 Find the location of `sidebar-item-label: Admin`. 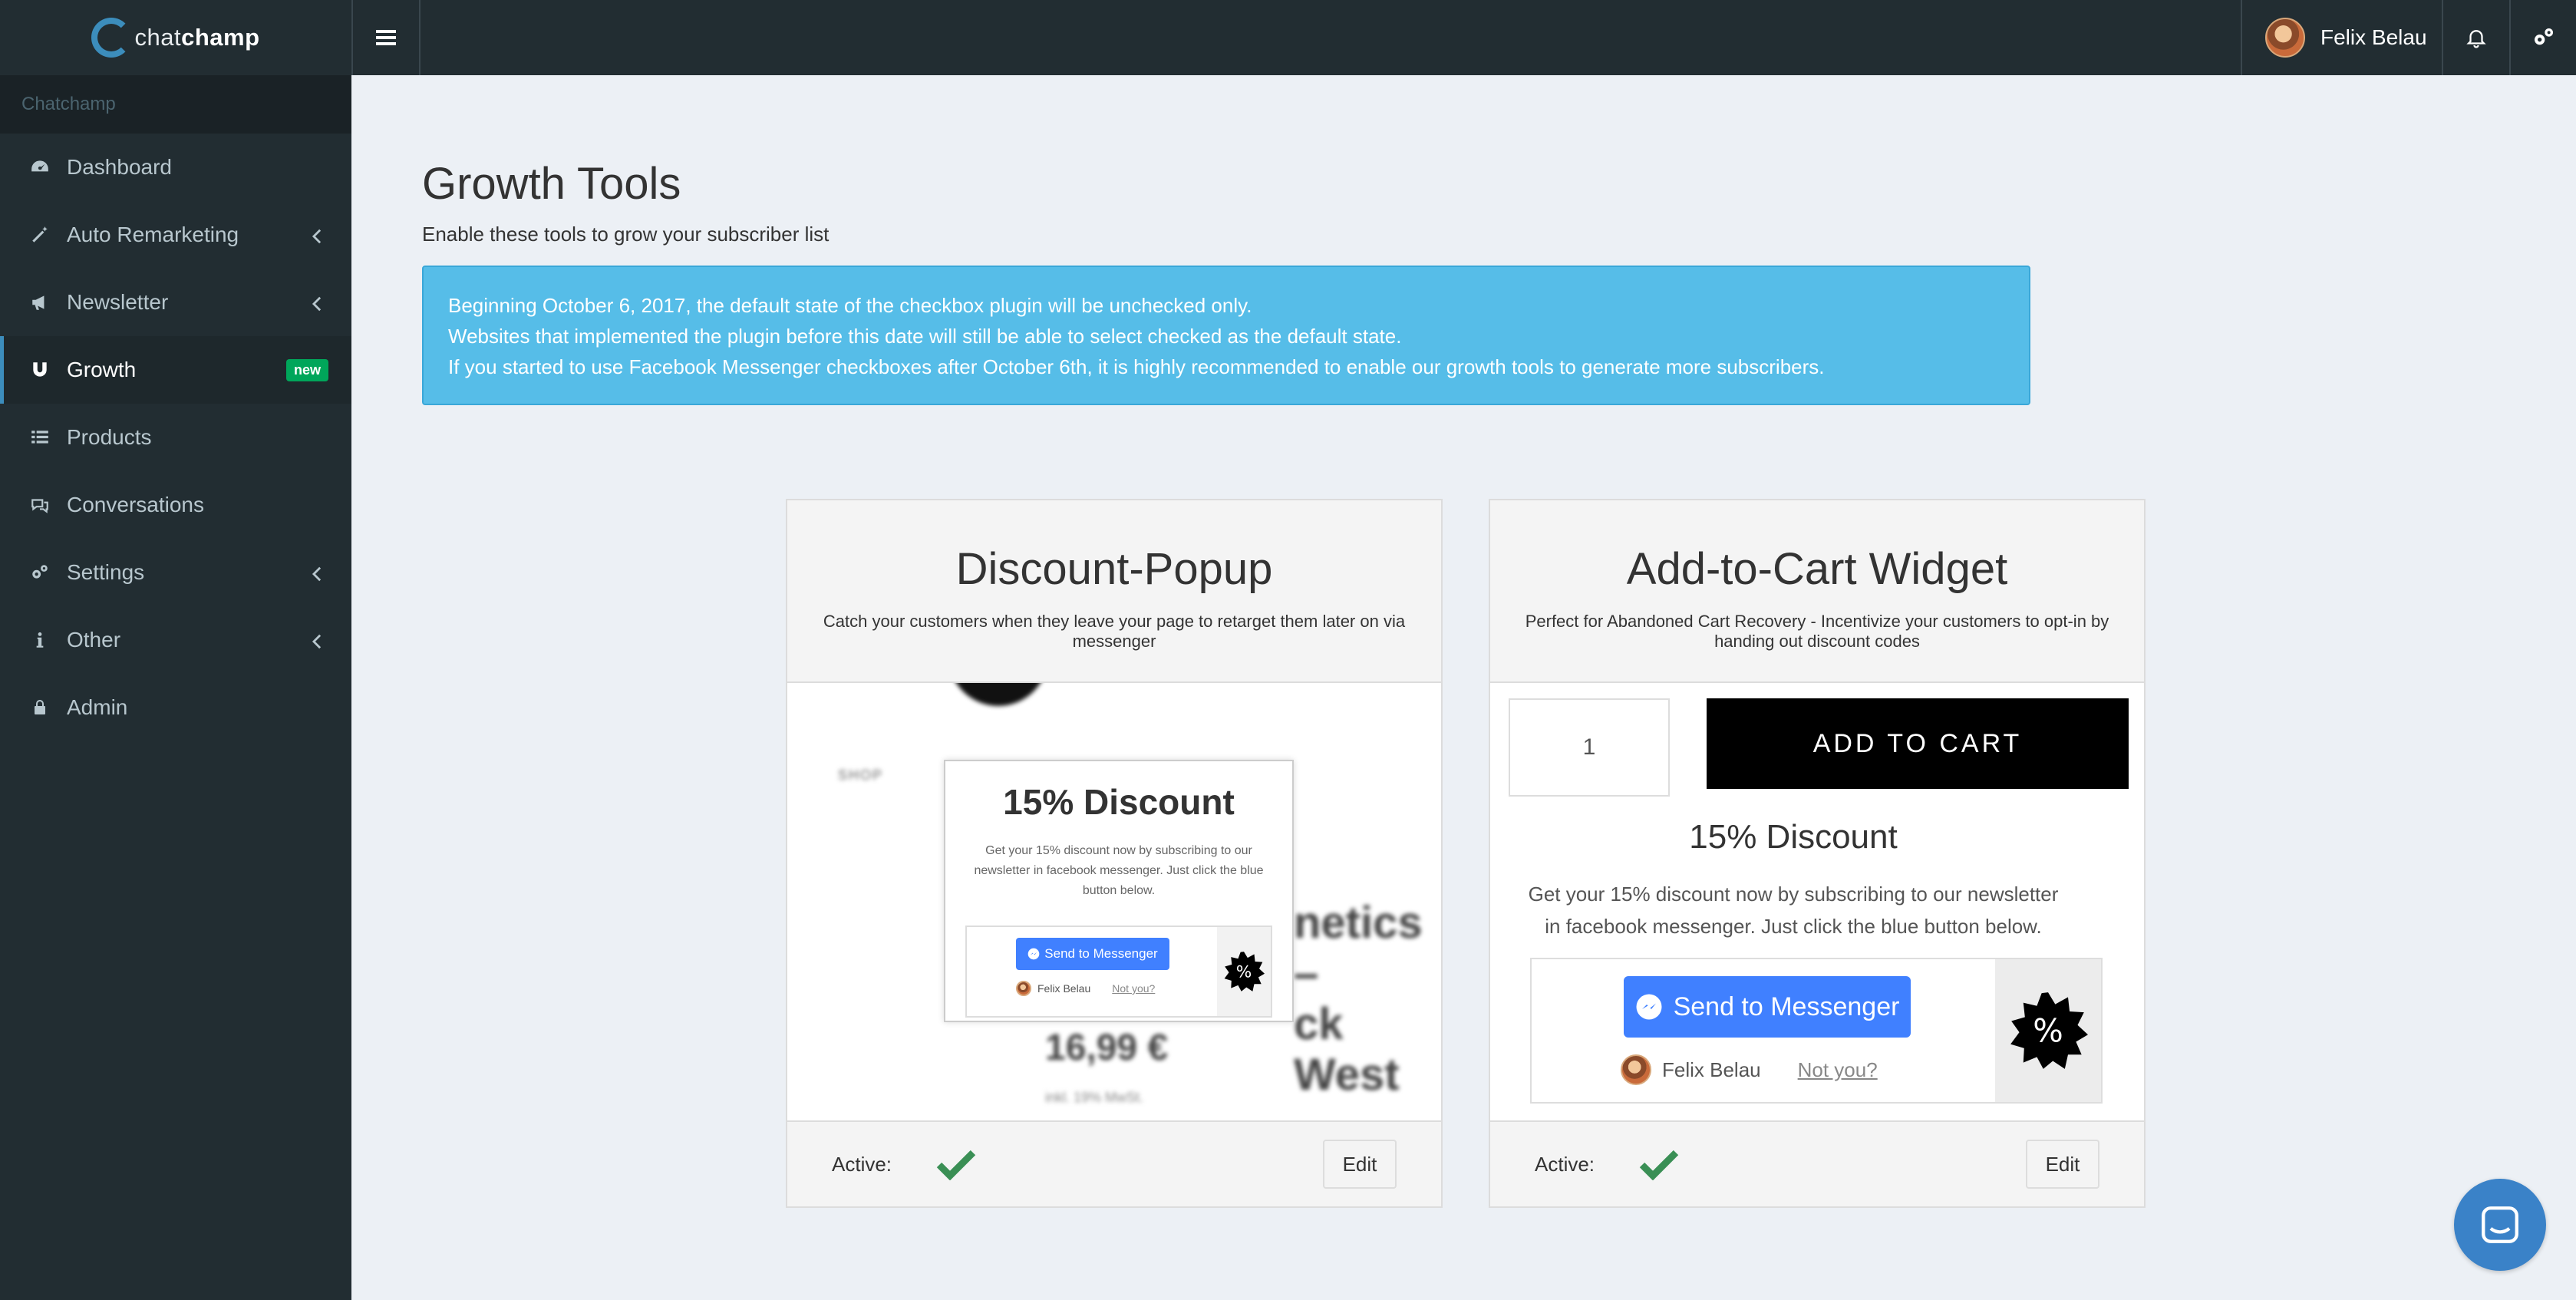

sidebar-item-label: Admin is located at coordinates (97, 707).